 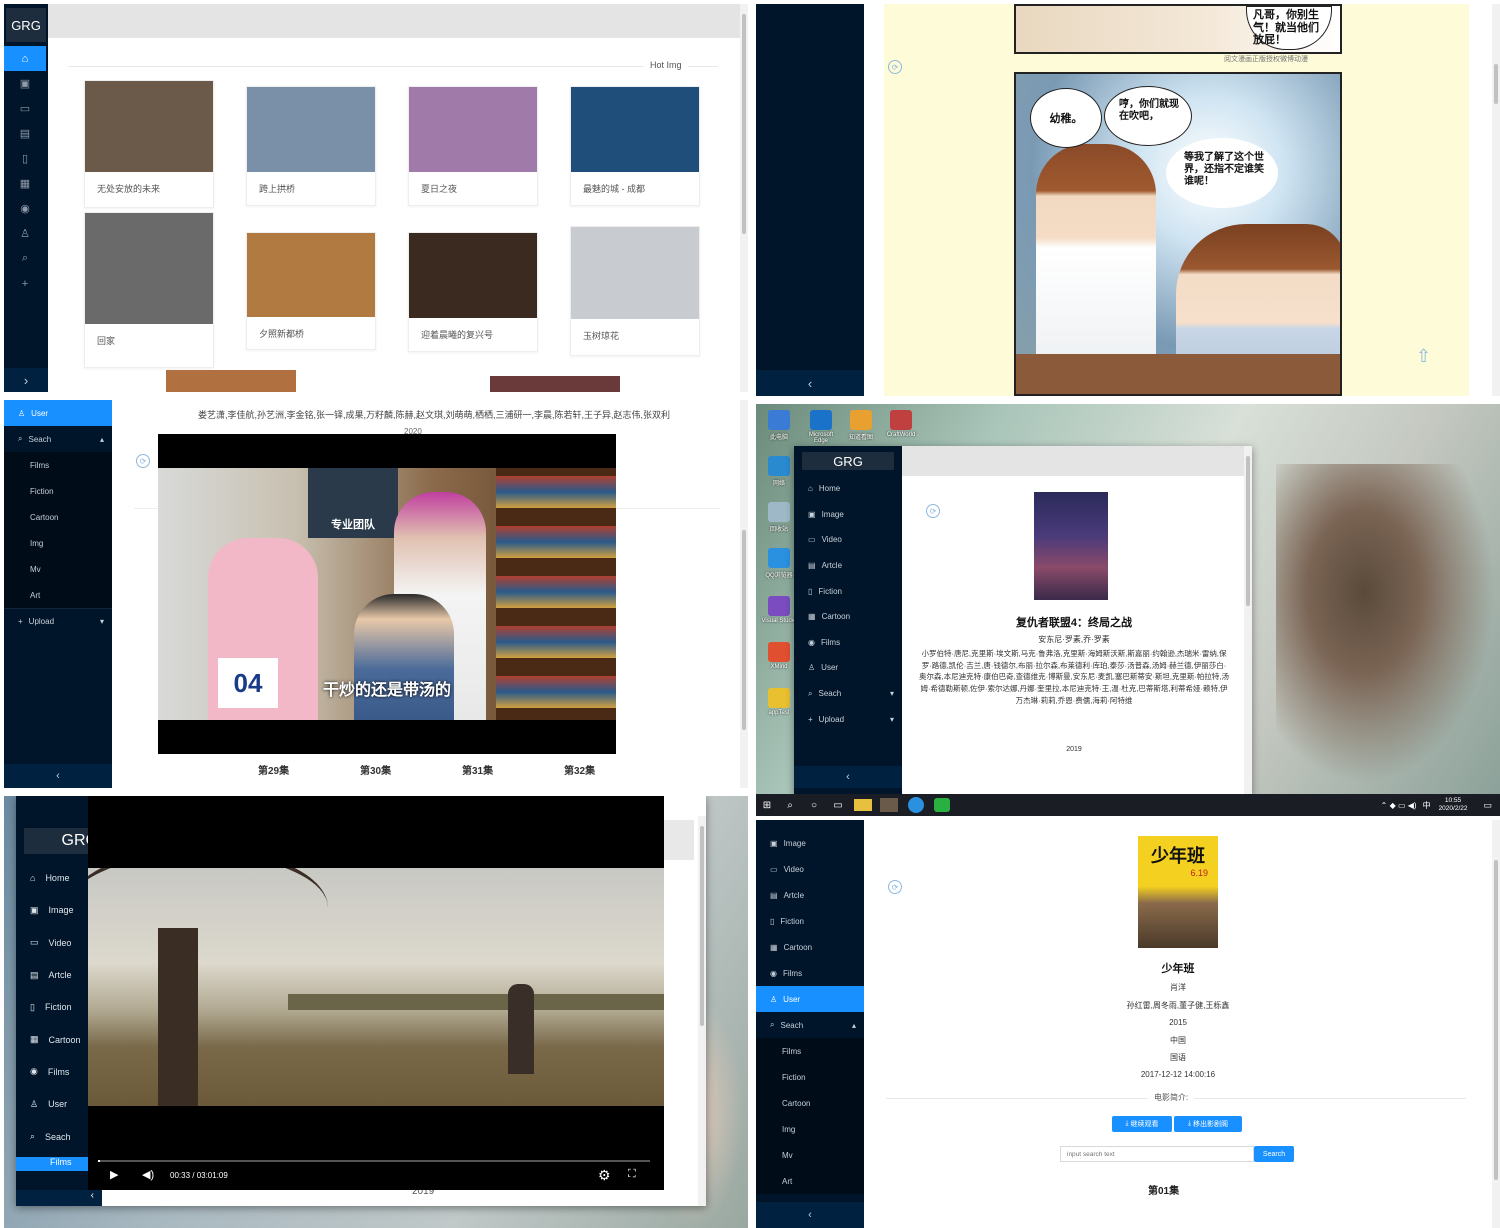 I want to click on nav-cartoon: ▦, so click(x=25, y=183).